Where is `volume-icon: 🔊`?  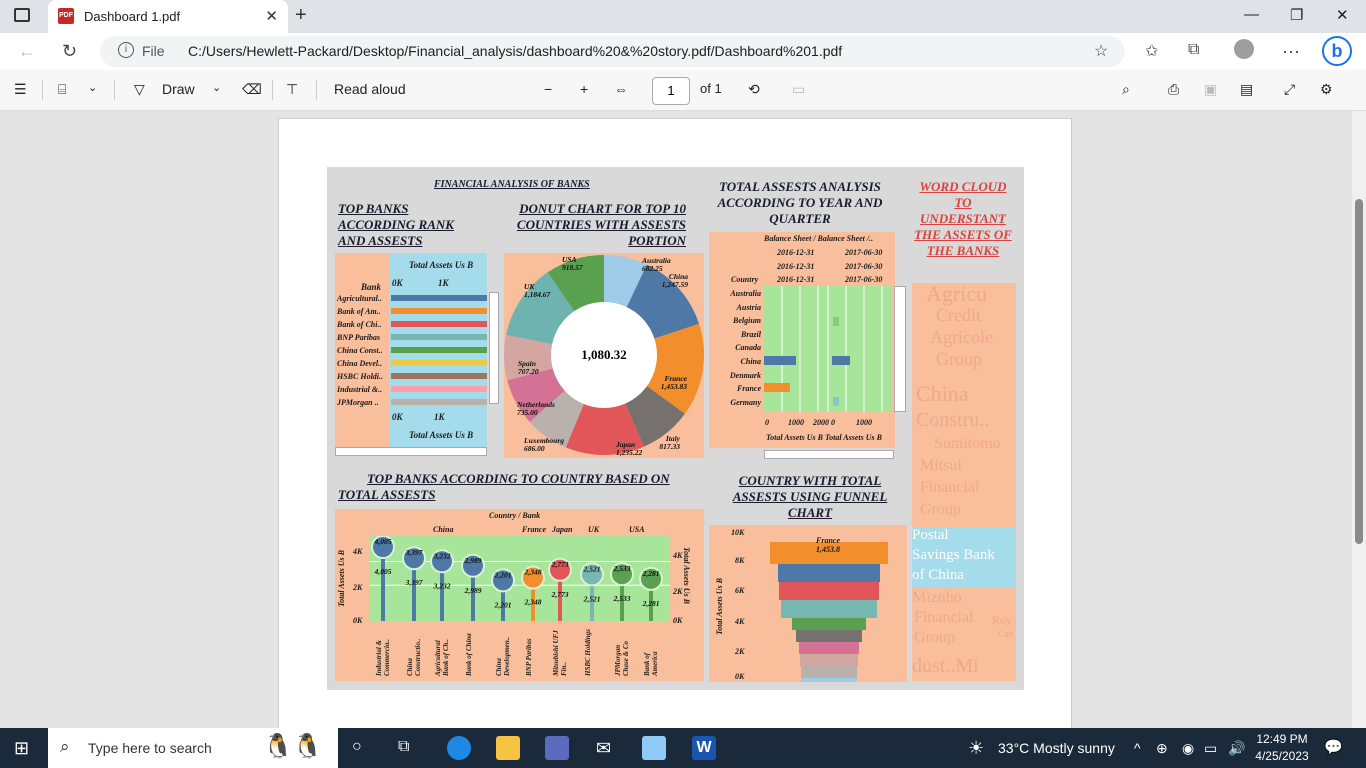
volume-icon: 🔊 is located at coordinates (1236, 748).